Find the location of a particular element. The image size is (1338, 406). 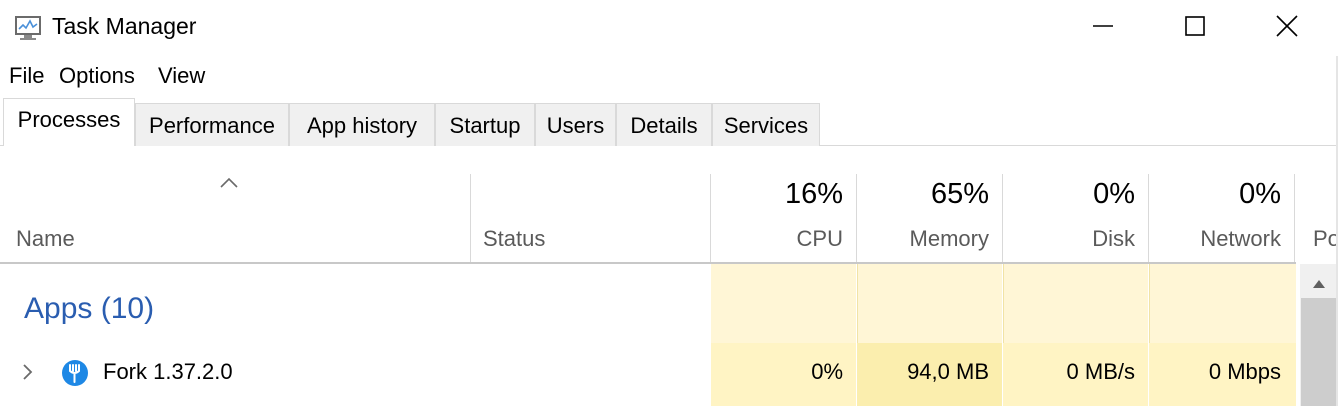

tab-app-history: App history is located at coordinates (362, 124).